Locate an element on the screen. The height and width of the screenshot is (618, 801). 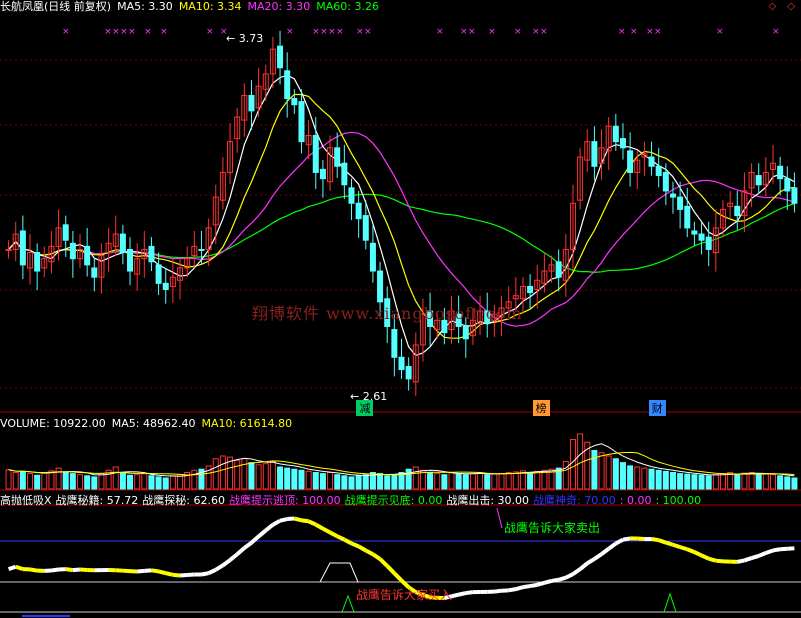
indicator-value-3: 战鹰提示见底: 0.00 is located at coordinates (393, 500).